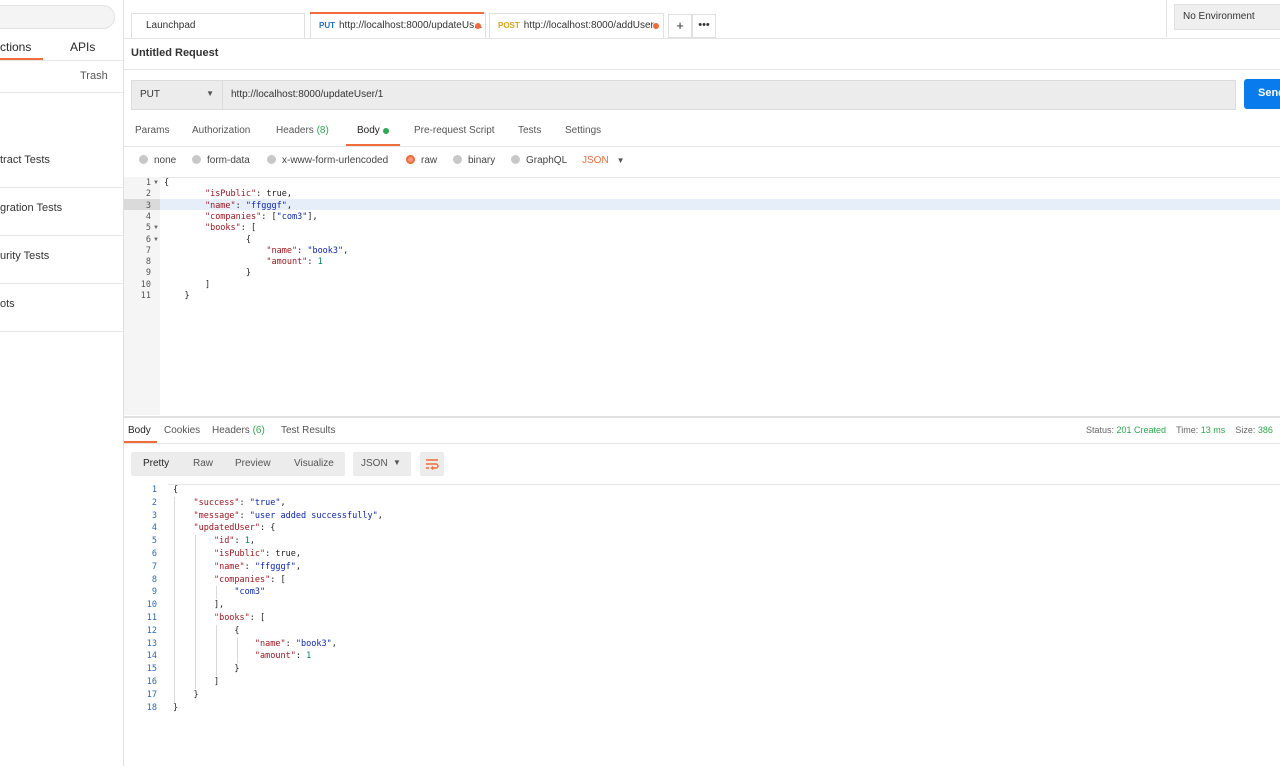 The image size is (1280, 766). I want to click on tab-post-add-user: POST http://localhost:8000/addUser, so click(576, 25).